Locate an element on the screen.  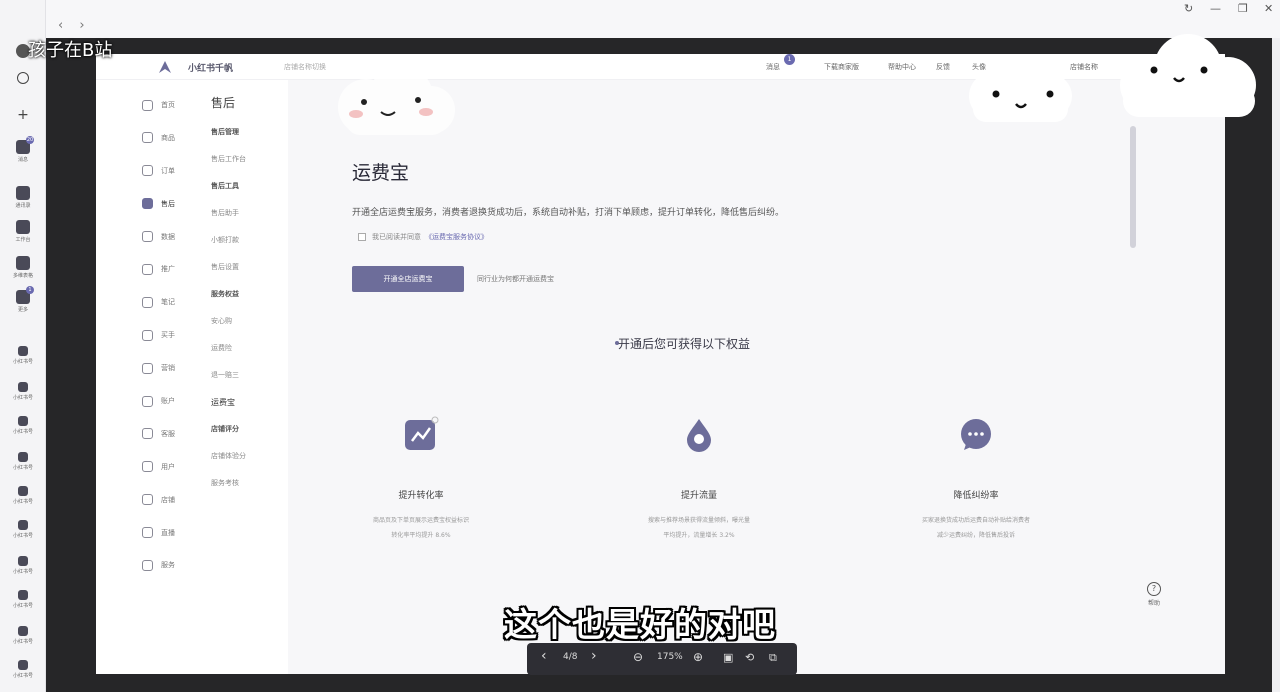
rail-search-icon is located at coordinates (23, 78).